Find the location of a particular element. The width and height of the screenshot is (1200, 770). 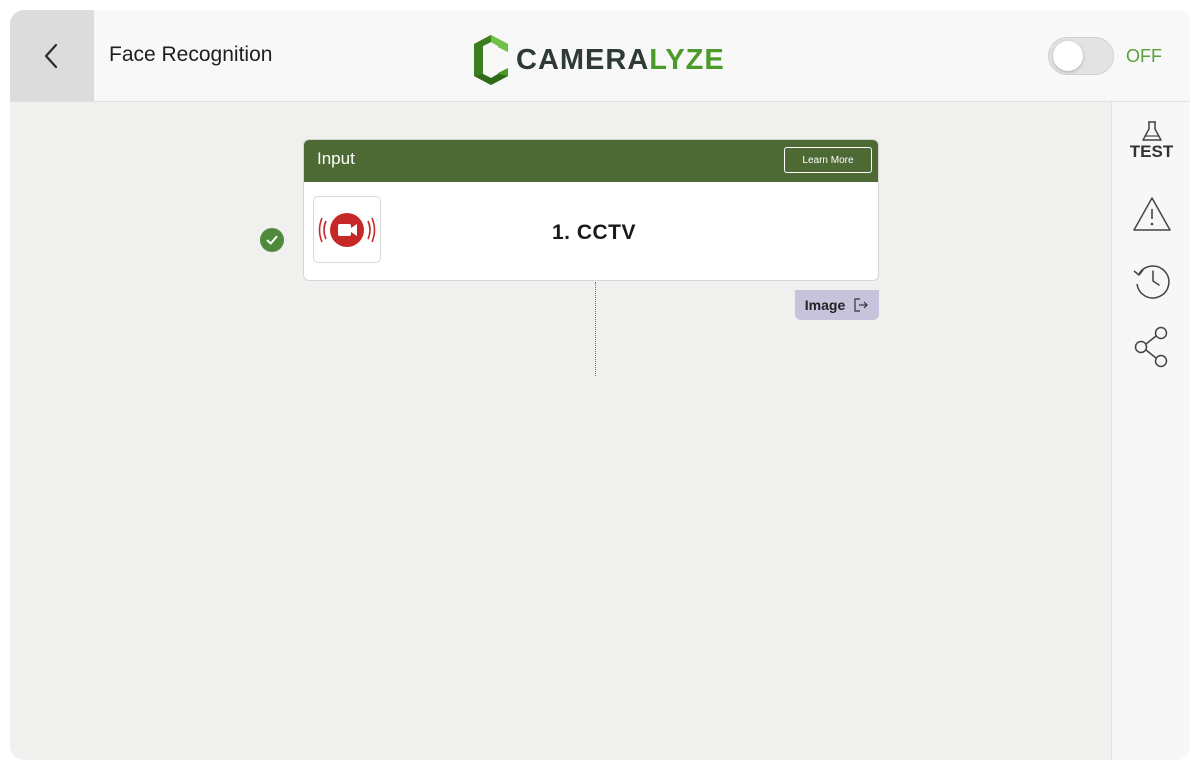

camera-logo: CAMERALYZE is located at coordinates (598, 60).